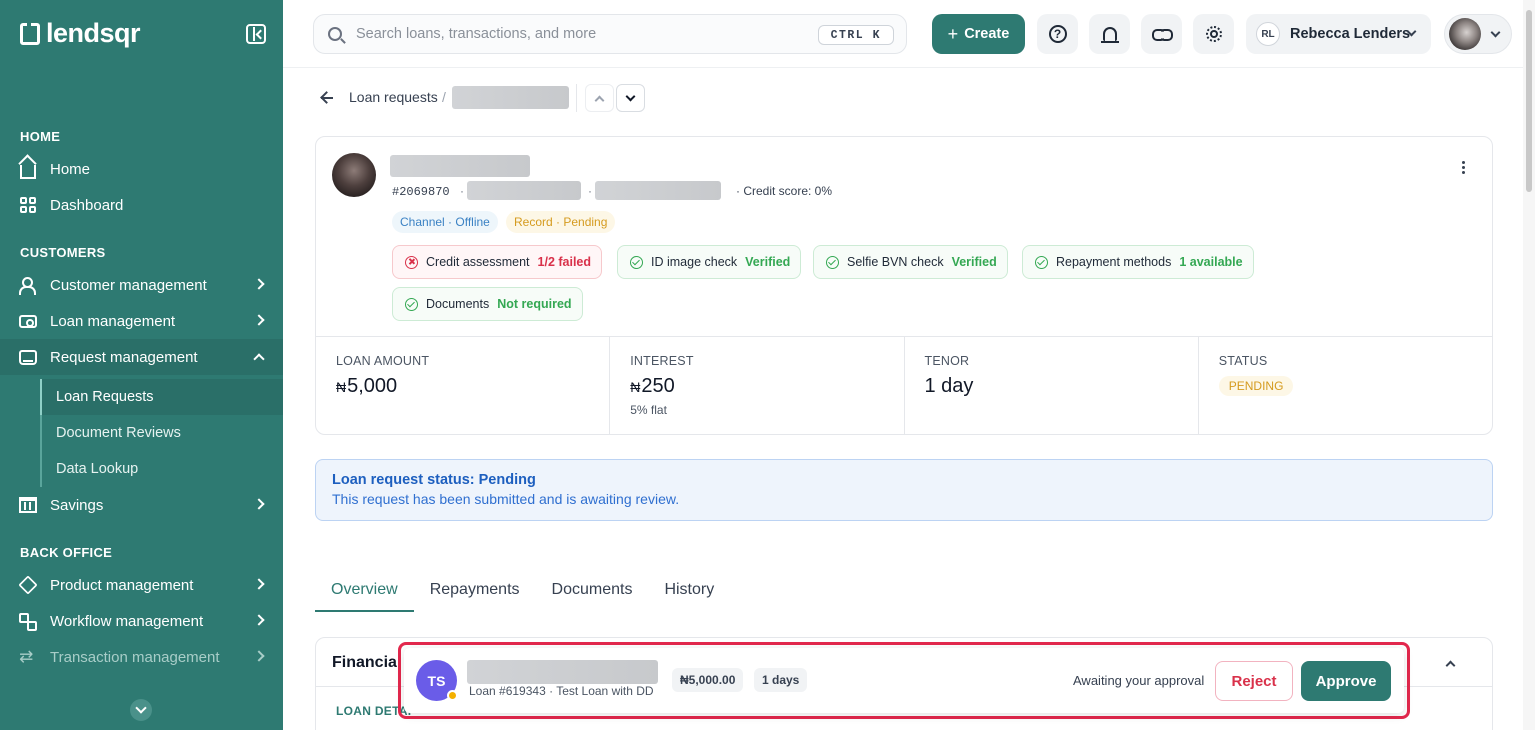  Describe the element at coordinates (28, 505) in the screenshot. I see `bank-icon` at that location.